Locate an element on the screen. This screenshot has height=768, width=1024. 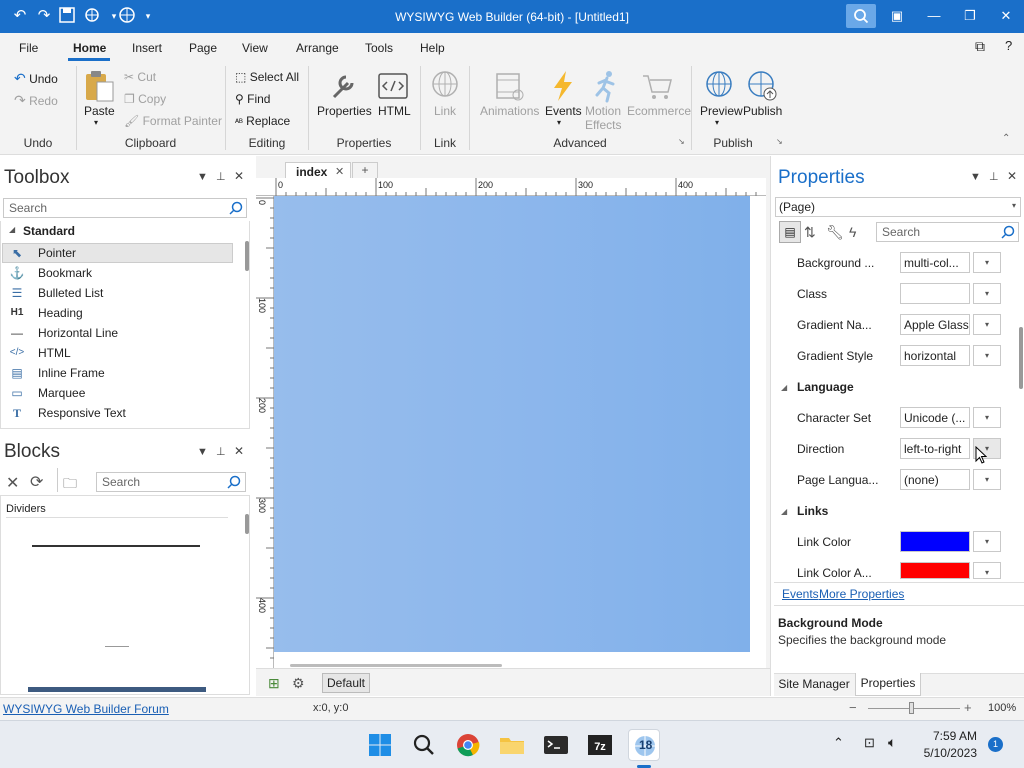
select-all-button: ⬚ Select All is located at coordinates (267, 77).